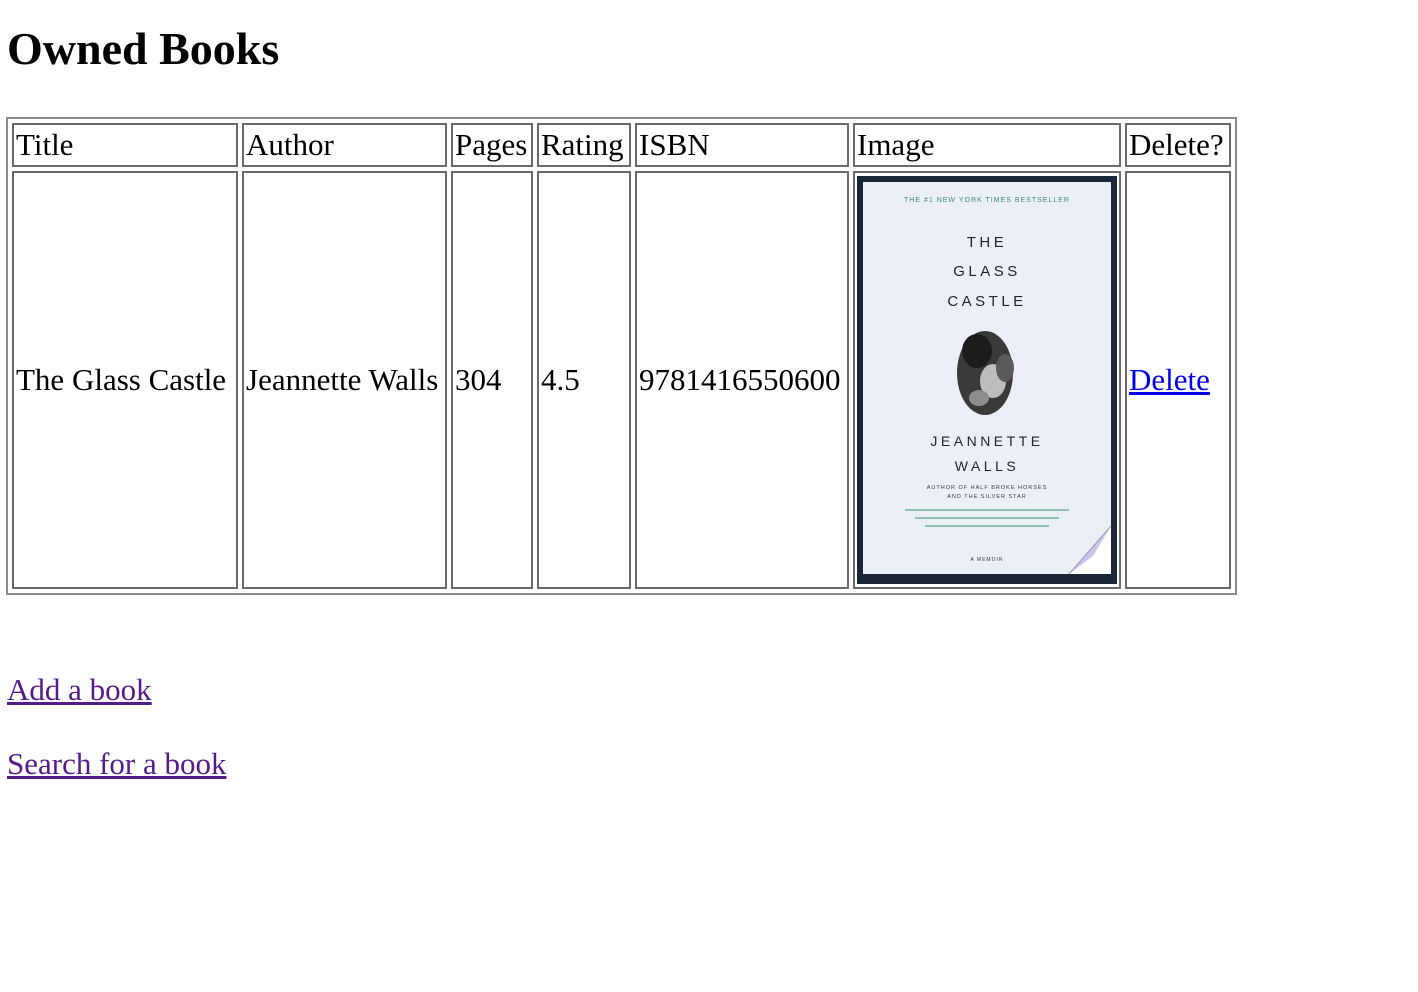 Image resolution: width=1418 pixels, height=992 pixels. Describe the element at coordinates (584, 145) in the screenshot. I see `column-header-rating: Rating` at that location.